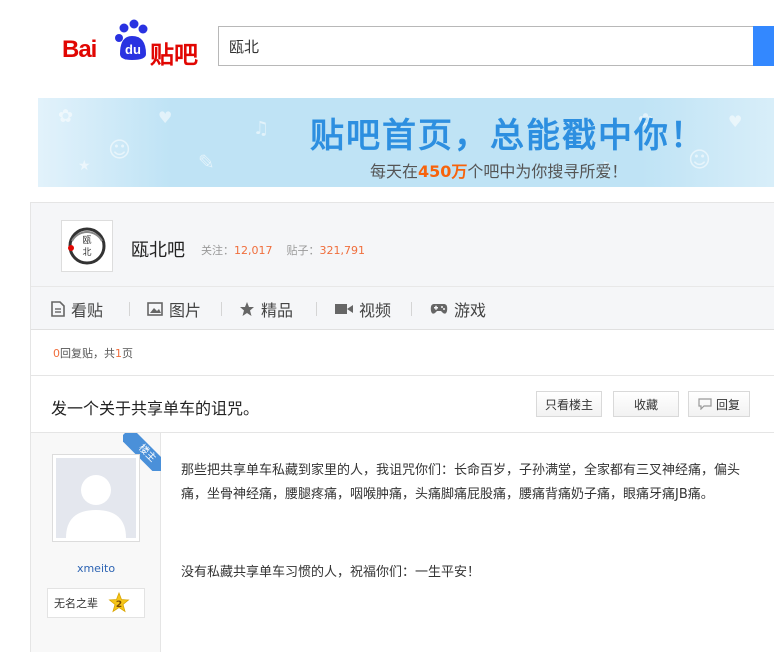 This screenshot has height=652, width=774. Describe the element at coordinates (87, 310) in the screenshot. I see `tab-label: 看贴` at that location.